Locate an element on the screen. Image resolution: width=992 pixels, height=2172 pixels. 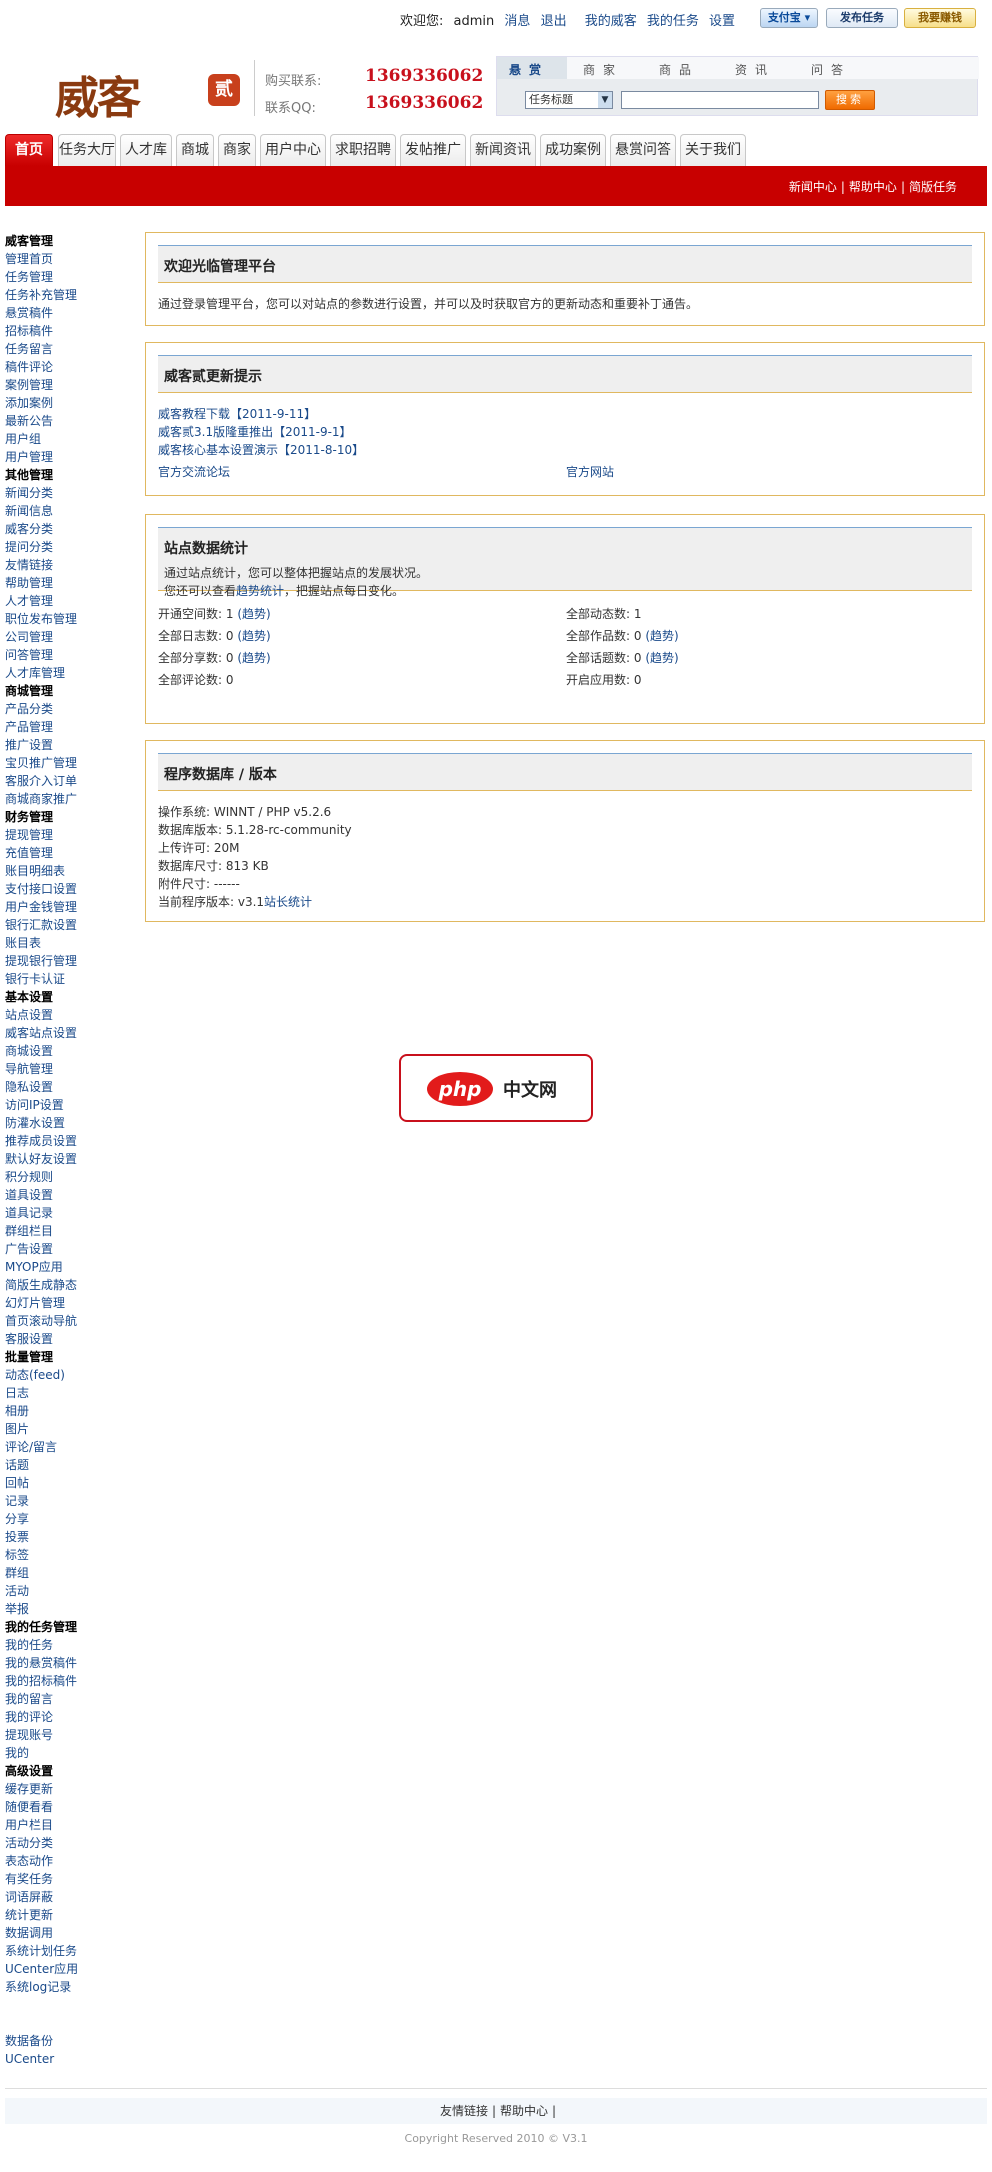
sidebar-item: 推广设置 is located at coordinates (75, 745).